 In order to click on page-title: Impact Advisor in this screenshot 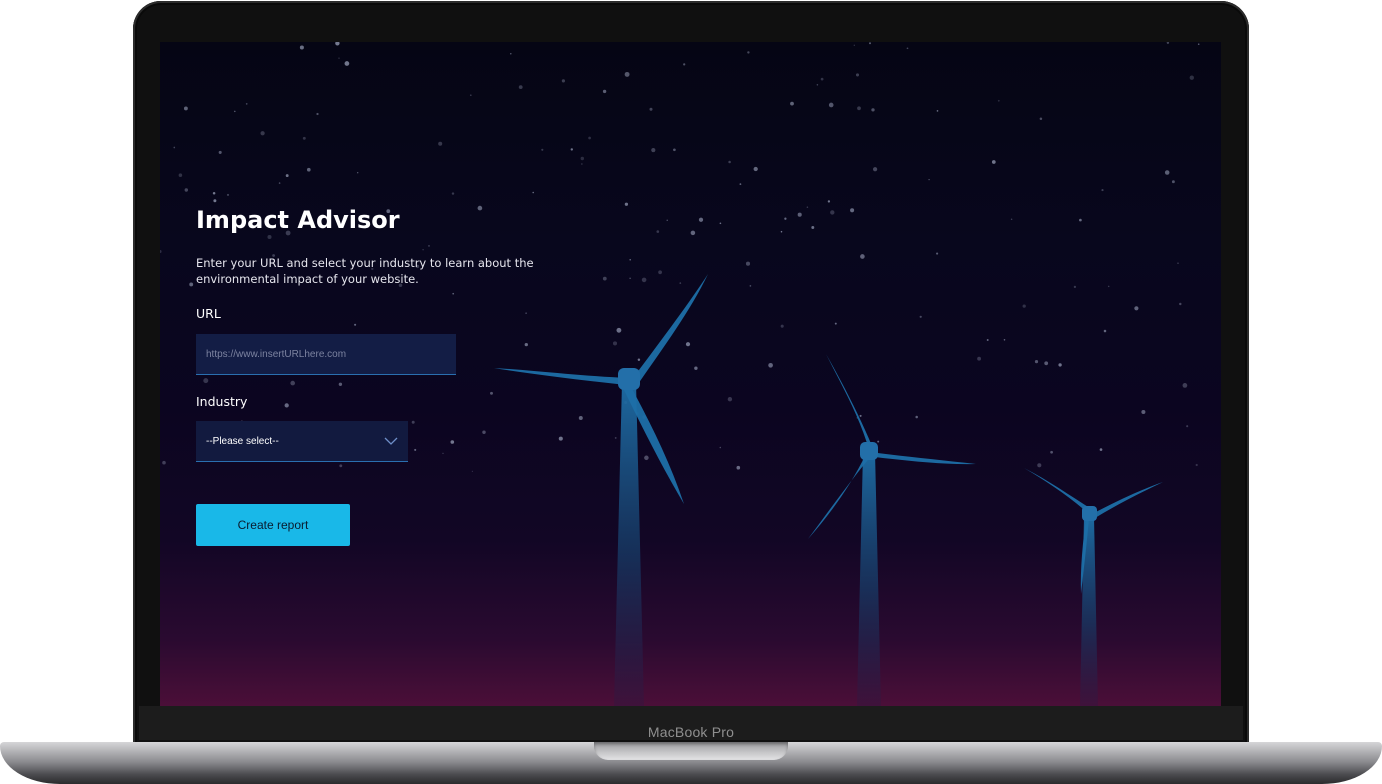, I will do `click(298, 220)`.